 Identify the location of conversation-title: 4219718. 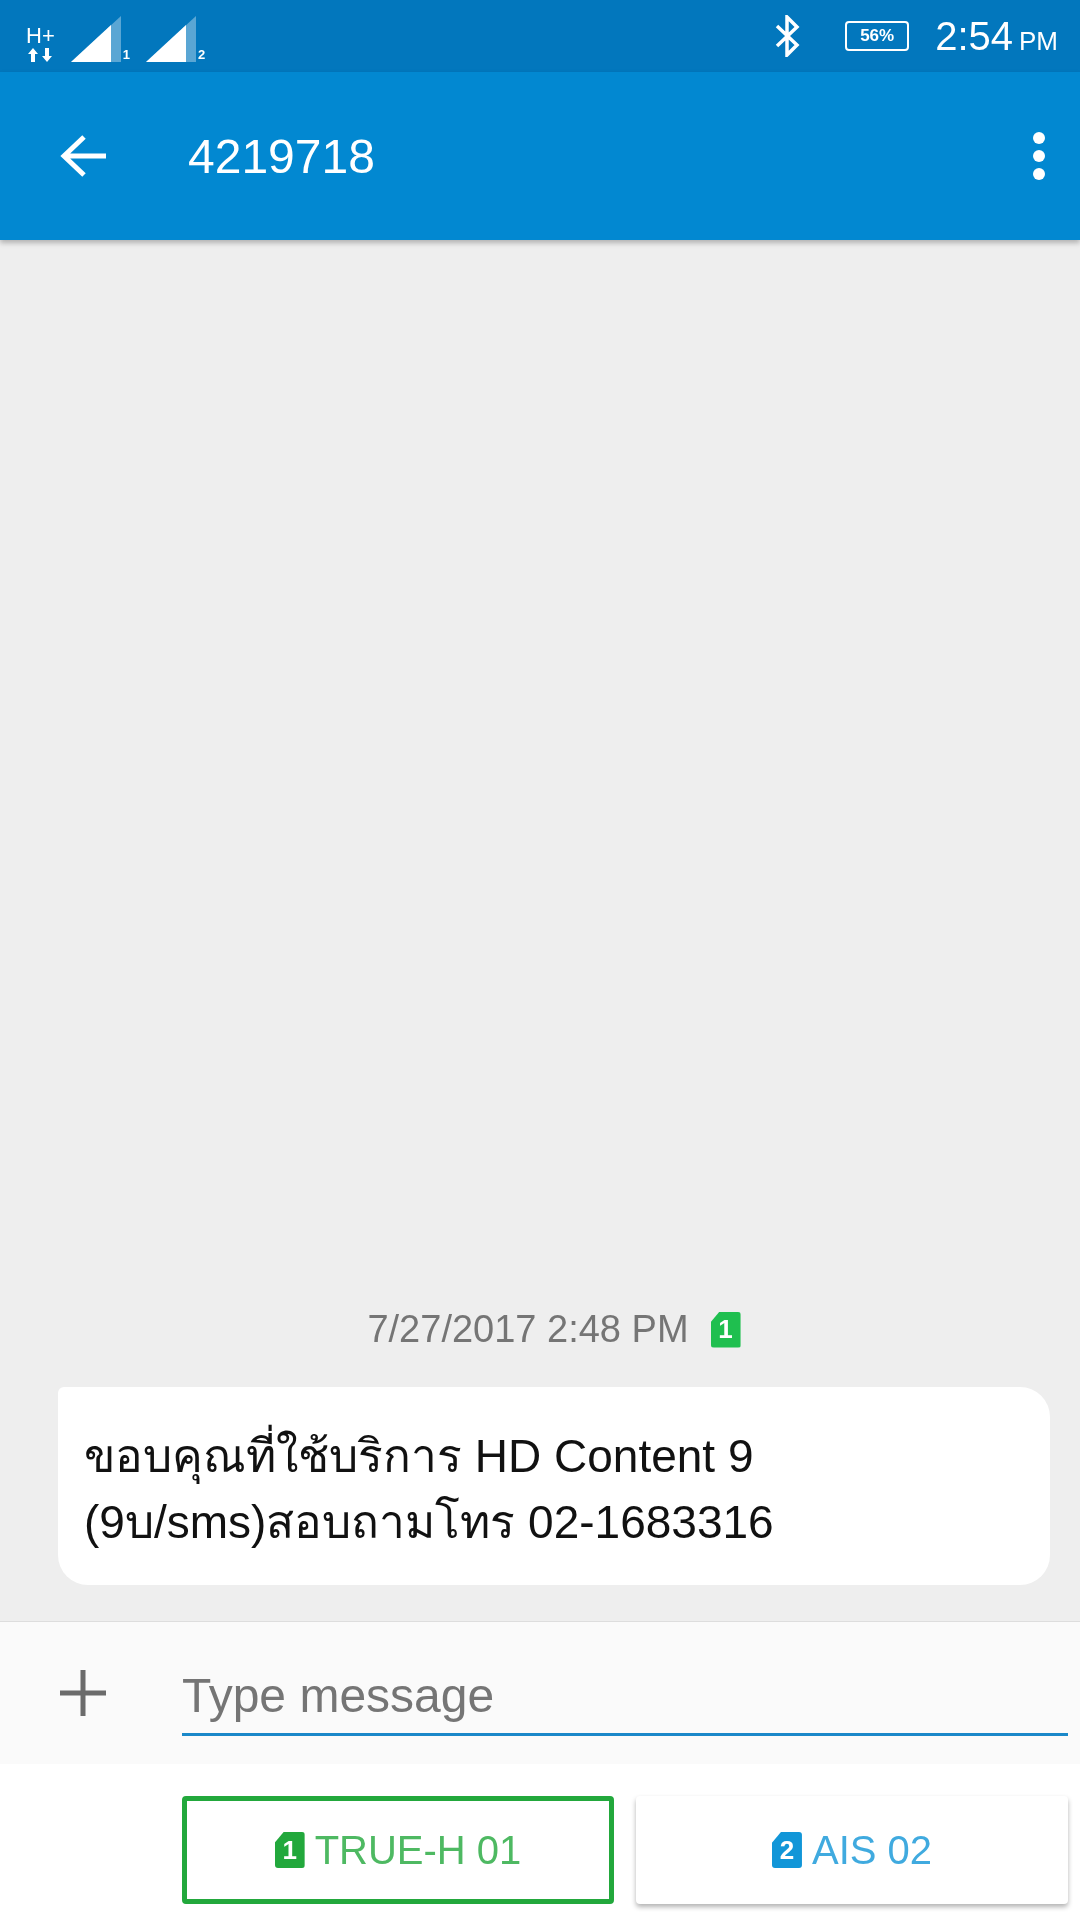
(282, 156).